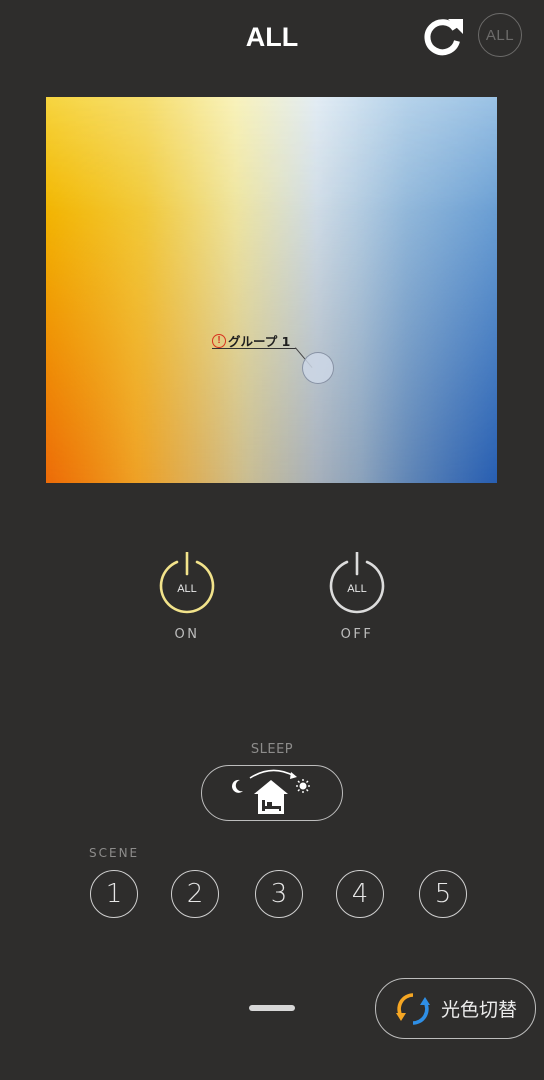 This screenshot has height=1080, width=544. I want to click on sleep-mode-icon, so click(270, 791).